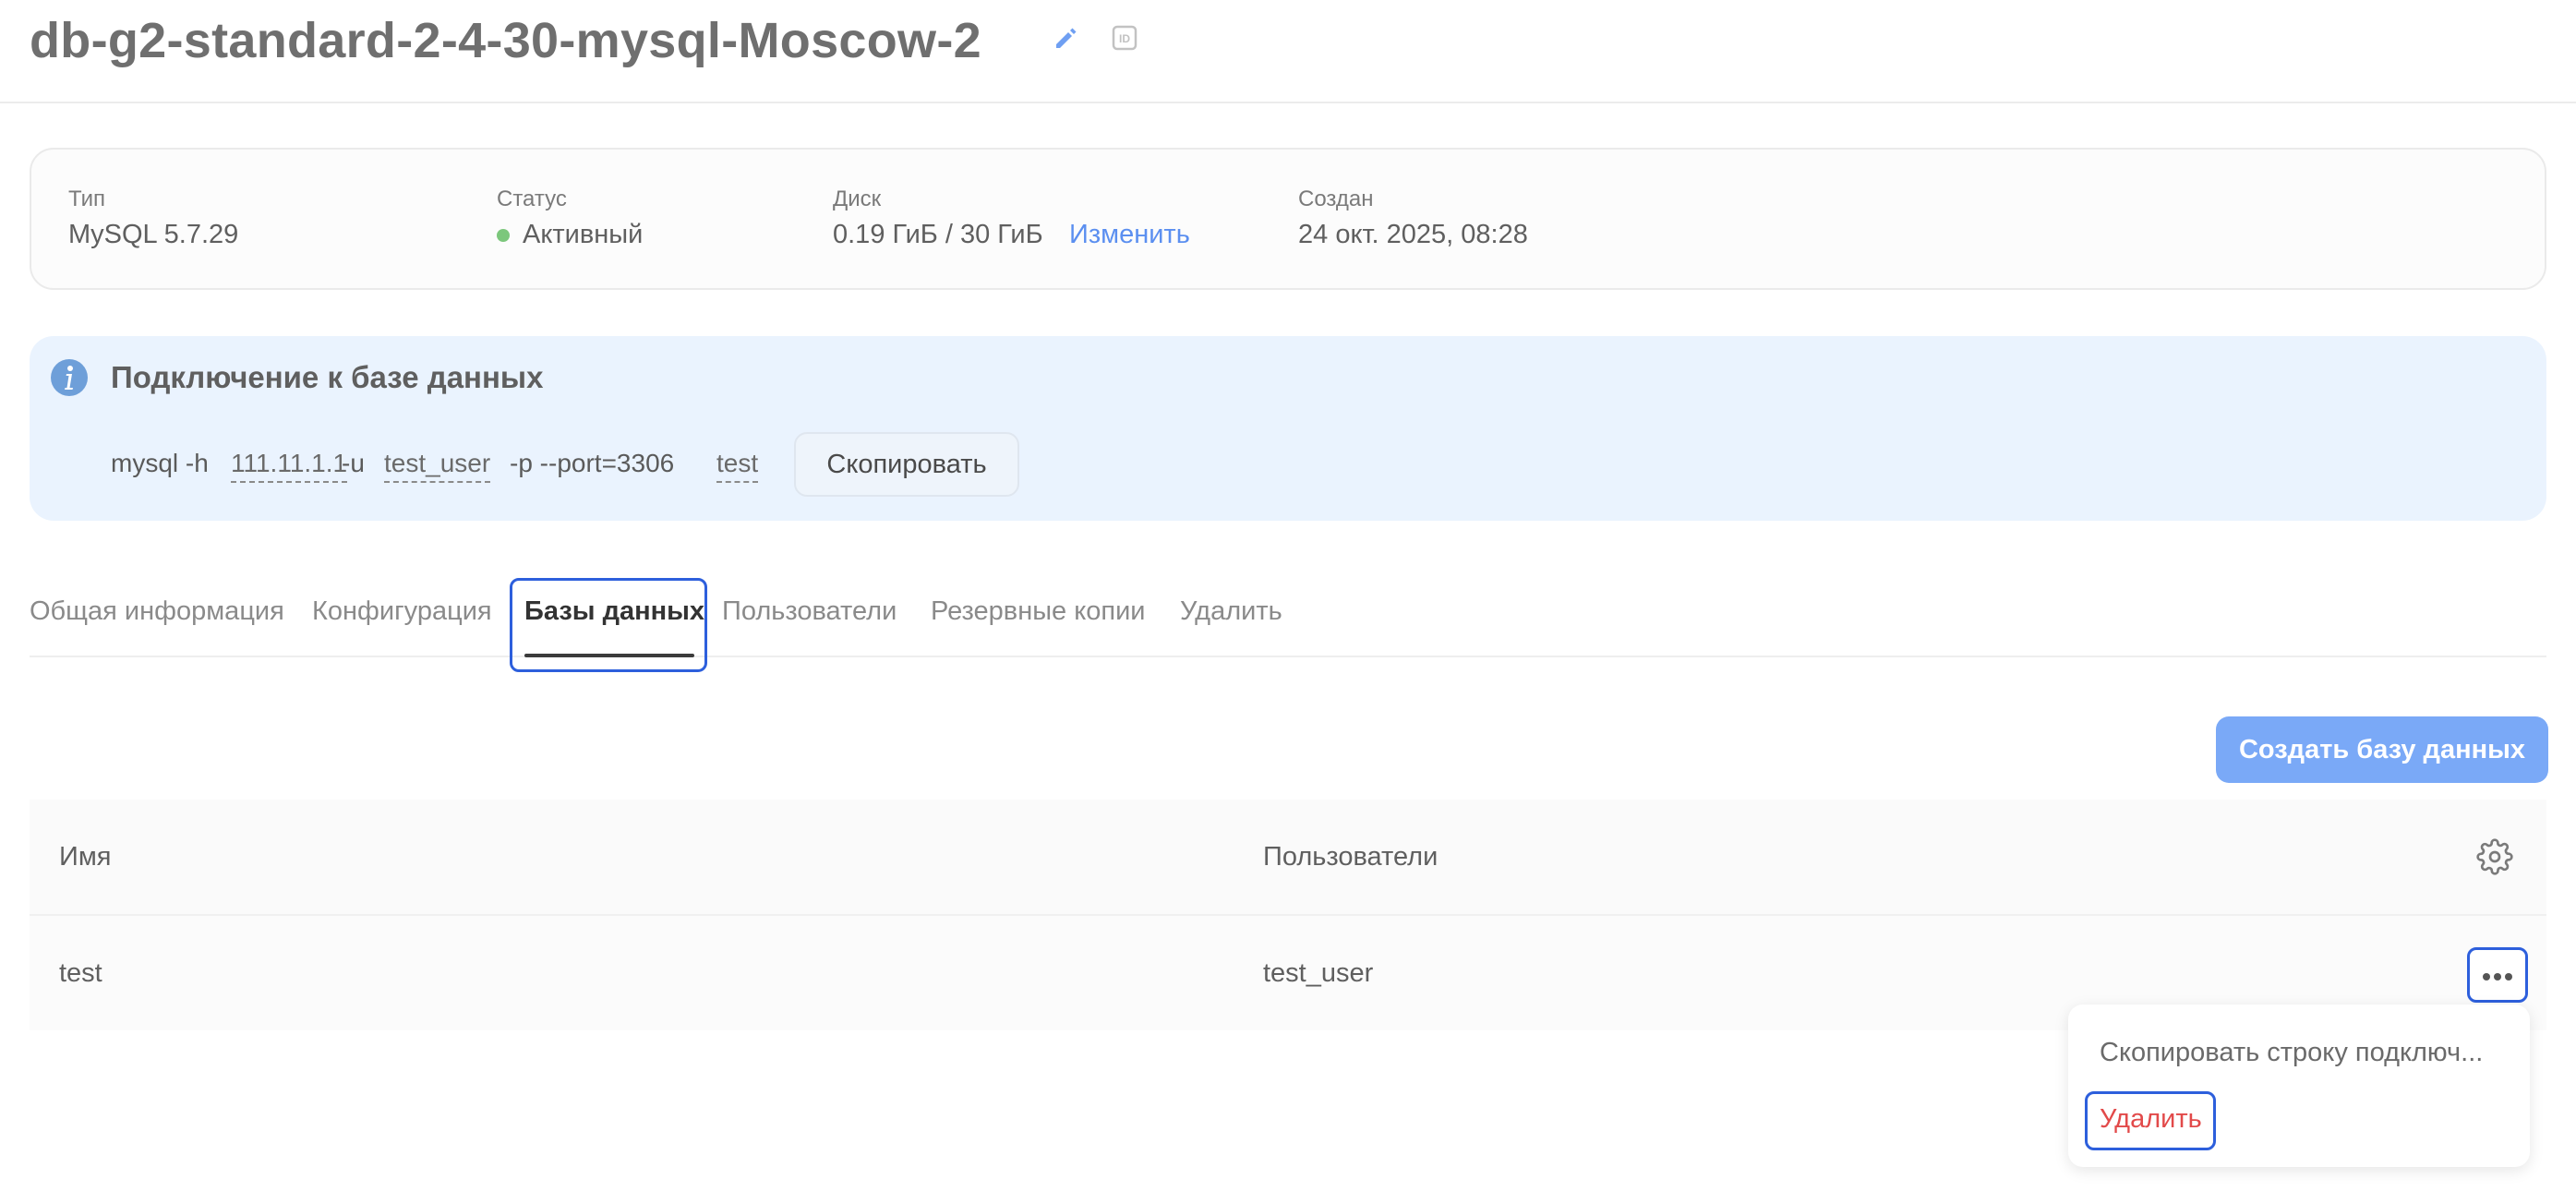 This screenshot has width=2576, height=1191. I want to click on disk-value: 0.19 ГиБ / 30 ГиБ, so click(938, 234).